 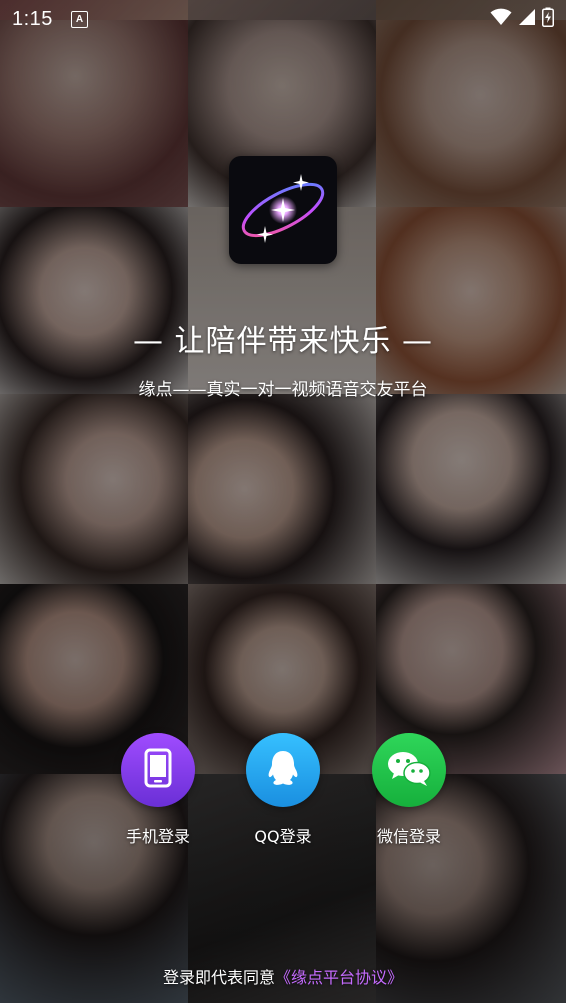 I want to click on qq-icon, so click(x=283, y=770).